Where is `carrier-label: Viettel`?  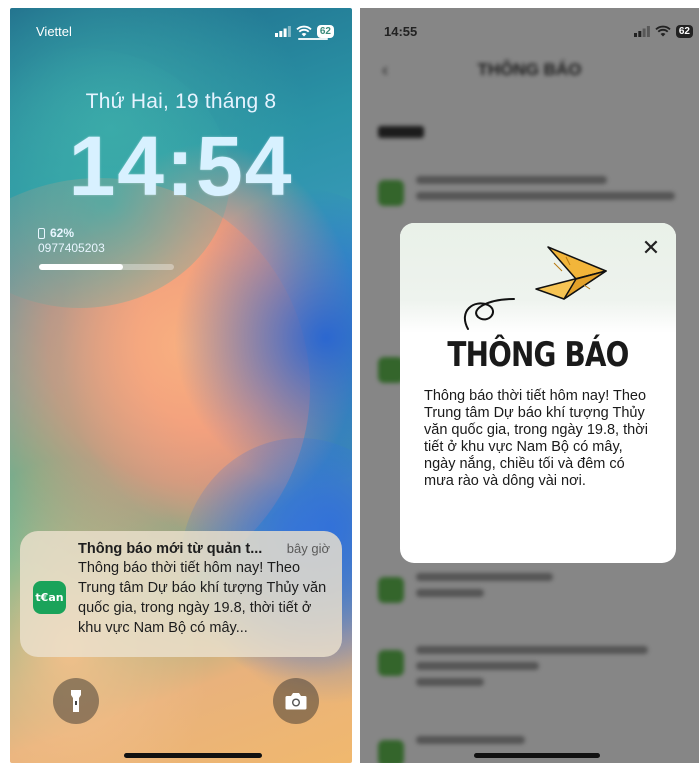 carrier-label: Viettel is located at coordinates (54, 31).